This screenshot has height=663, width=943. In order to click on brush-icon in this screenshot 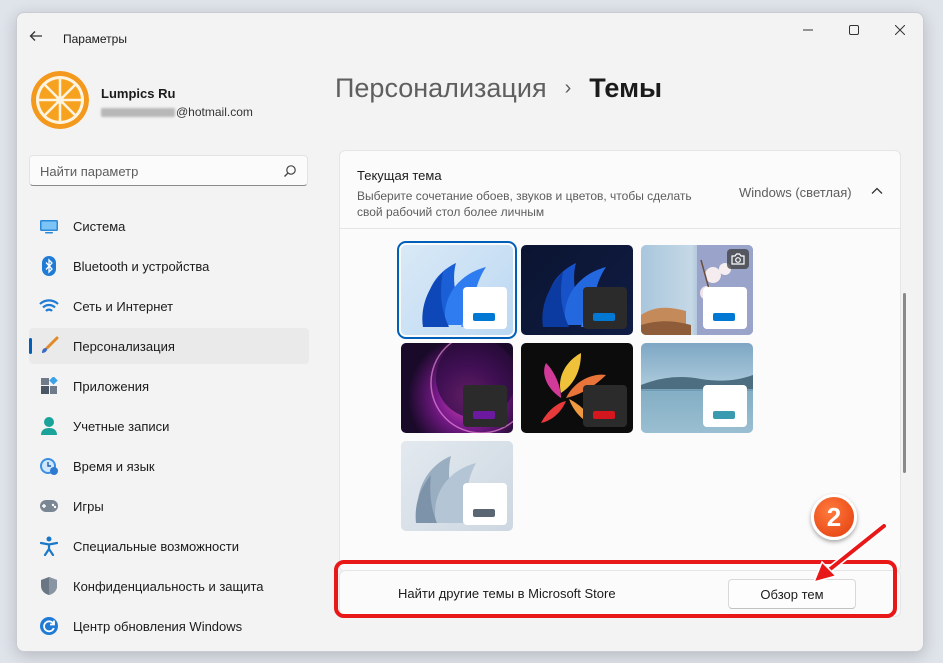, I will do `click(49, 346)`.